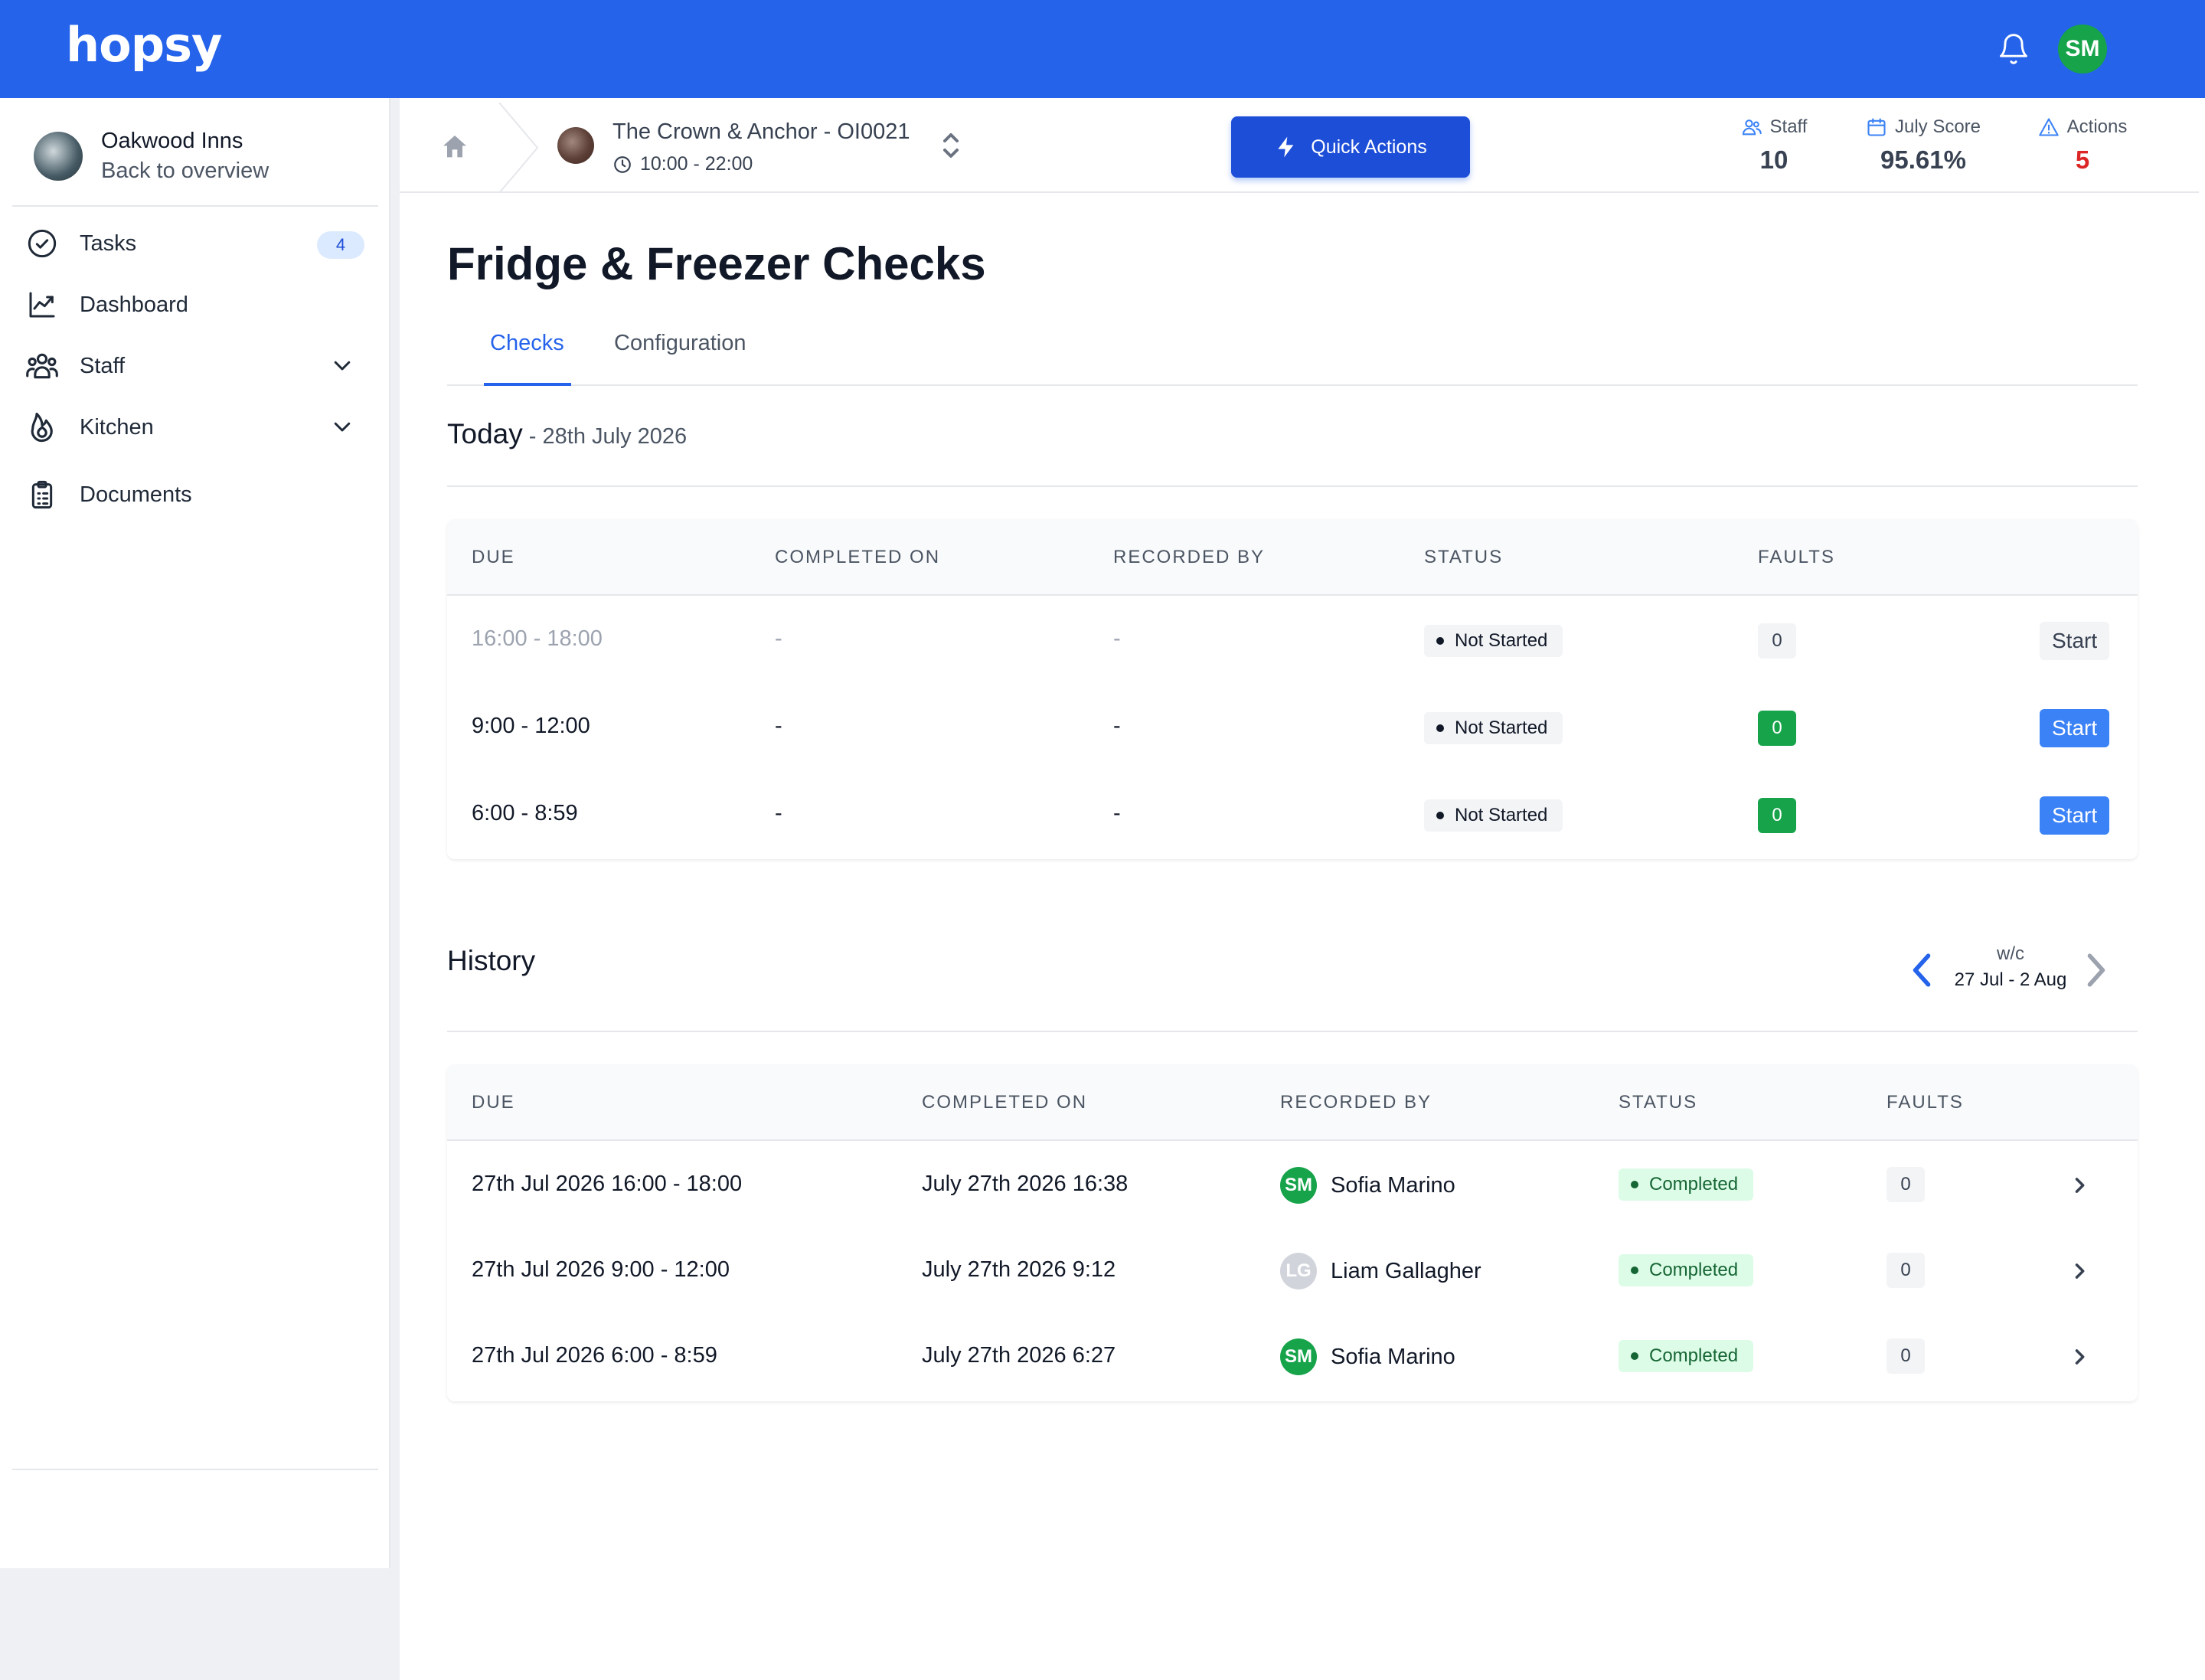 The height and width of the screenshot is (1680, 2205). I want to click on sidebar-item-staff: Staff, so click(196, 366).